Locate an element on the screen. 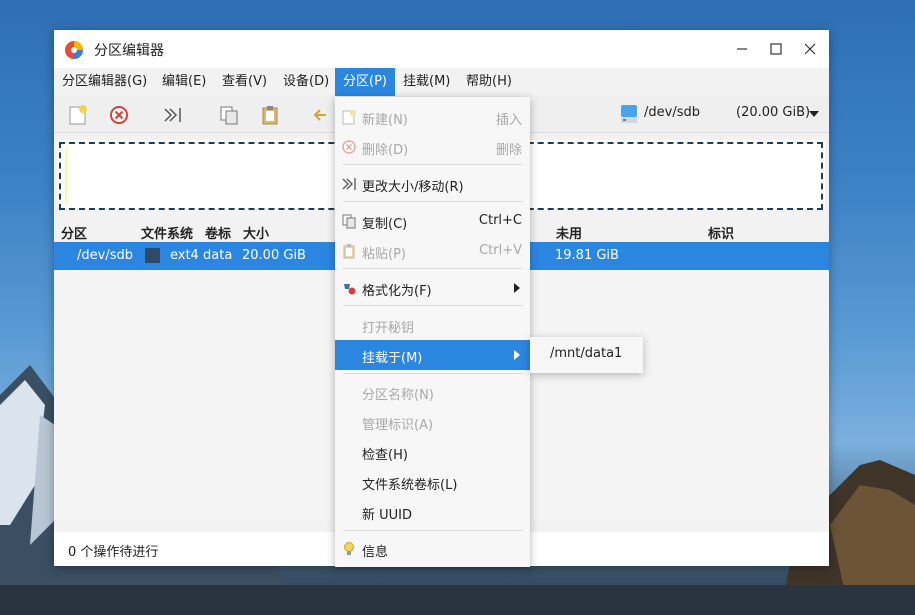 The height and width of the screenshot is (615, 915). device-size: (20.00 GiB) is located at coordinates (773, 112).